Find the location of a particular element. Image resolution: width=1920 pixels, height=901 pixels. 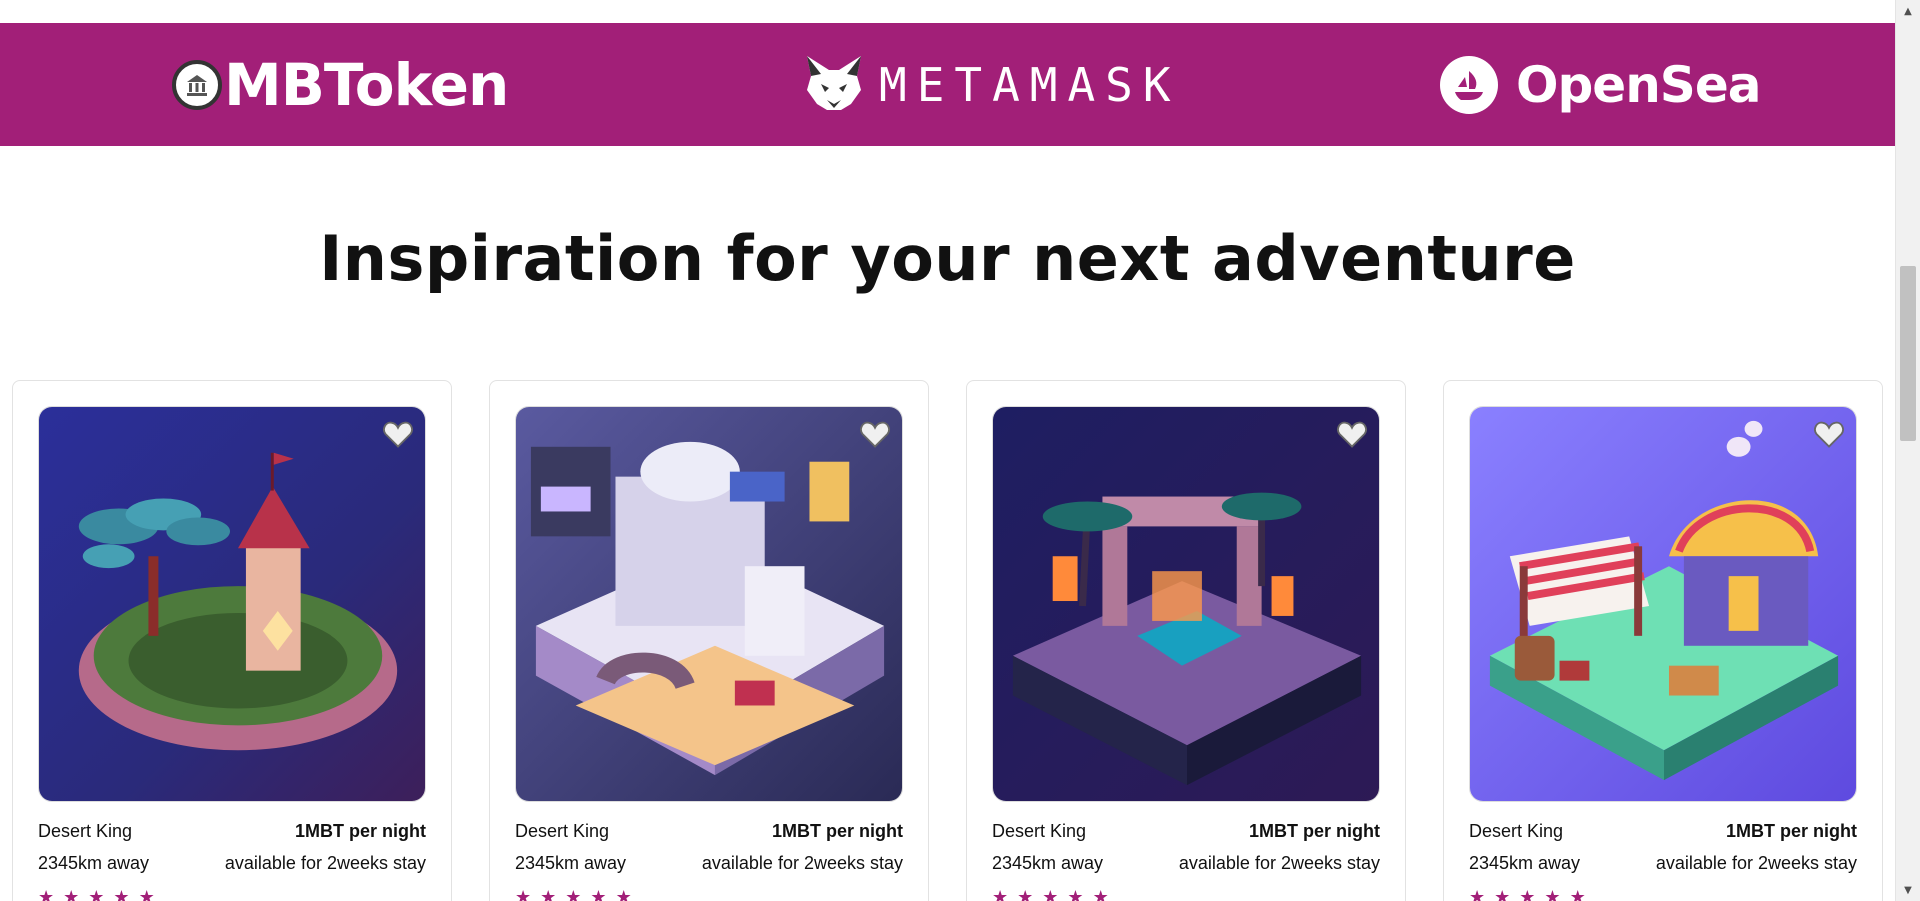

market-stall-illustration is located at coordinates (1663, 604).